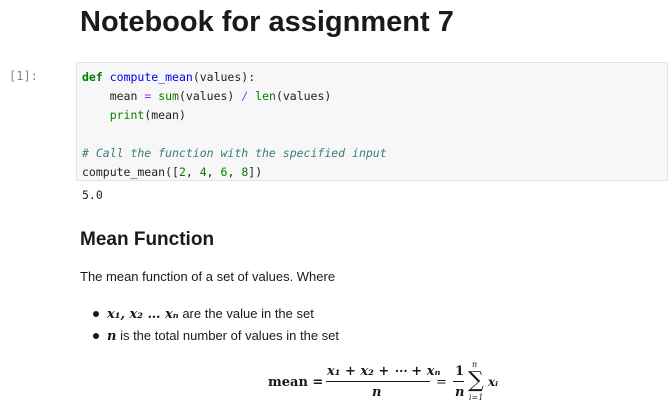 The height and width of the screenshot is (418, 668). Describe the element at coordinates (460, 392) in the screenshot. I see `fraction-n: n` at that location.